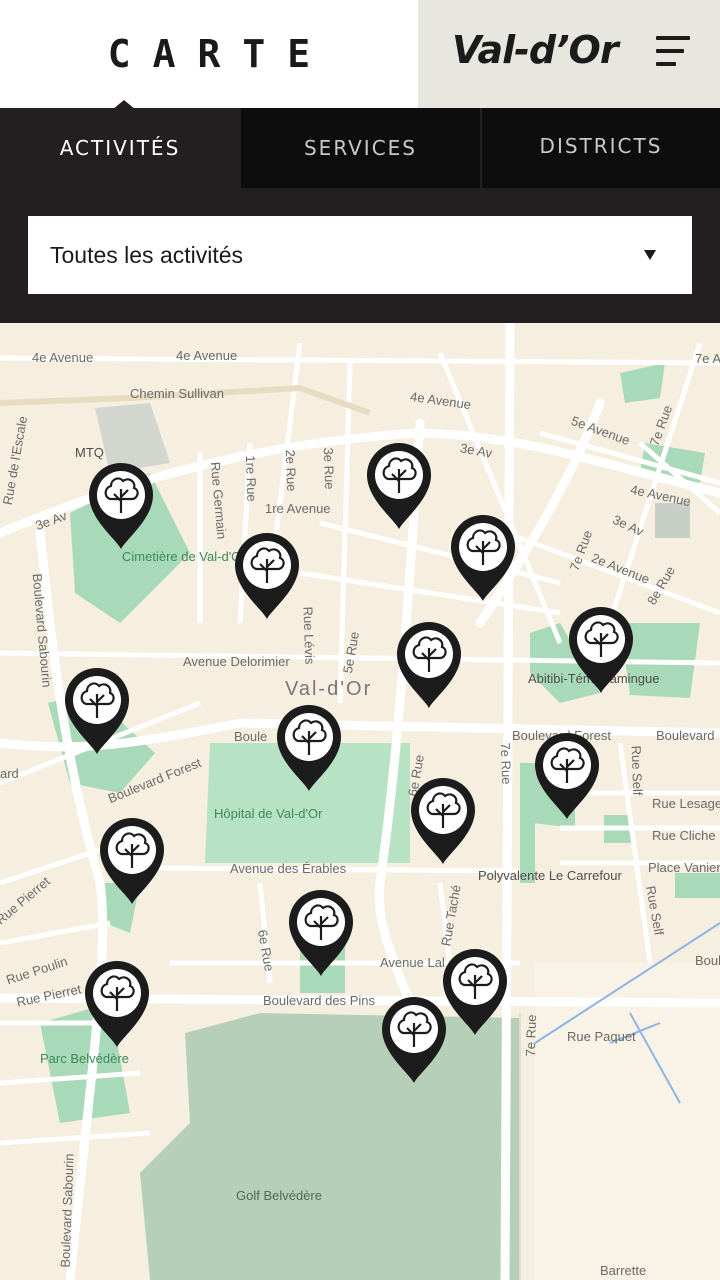  I want to click on app-header: CARTE Val-d’Or, so click(360, 54).